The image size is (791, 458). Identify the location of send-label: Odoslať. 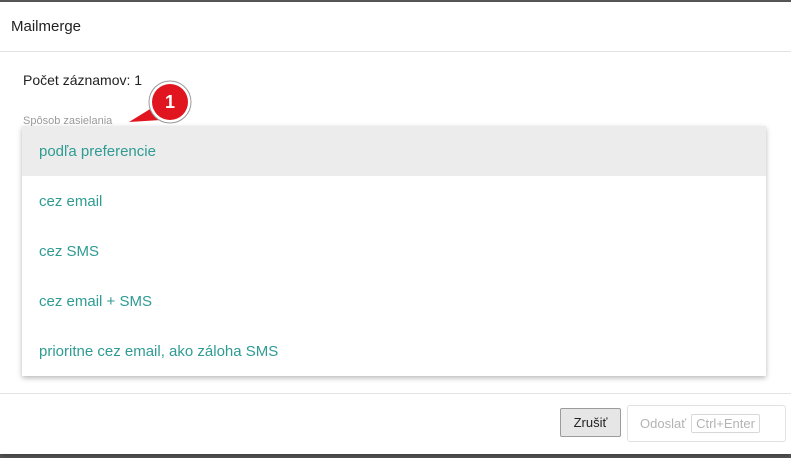
(663, 423).